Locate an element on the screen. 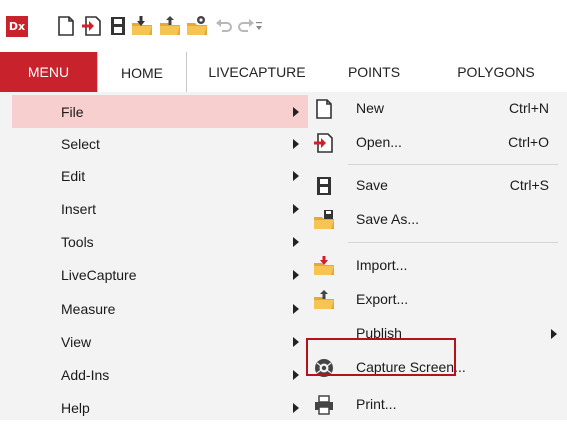 The height and width of the screenshot is (424, 567). menu-item-livecapture: LiveCapture is located at coordinates (160, 274).